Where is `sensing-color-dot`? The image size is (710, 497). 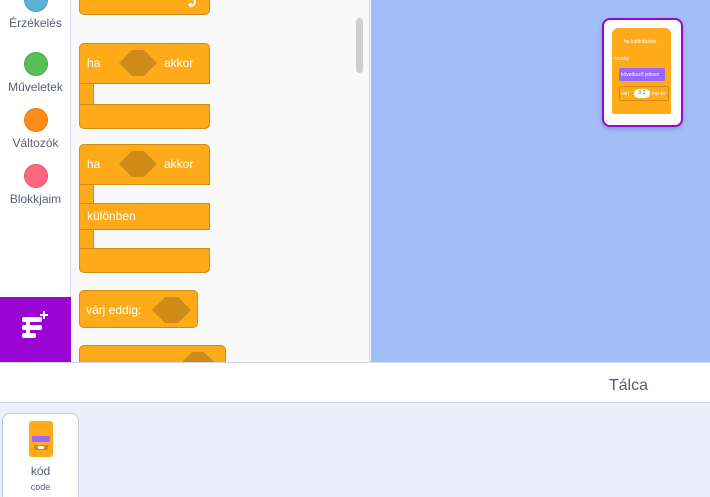
sensing-color-dot is located at coordinates (35, 6).